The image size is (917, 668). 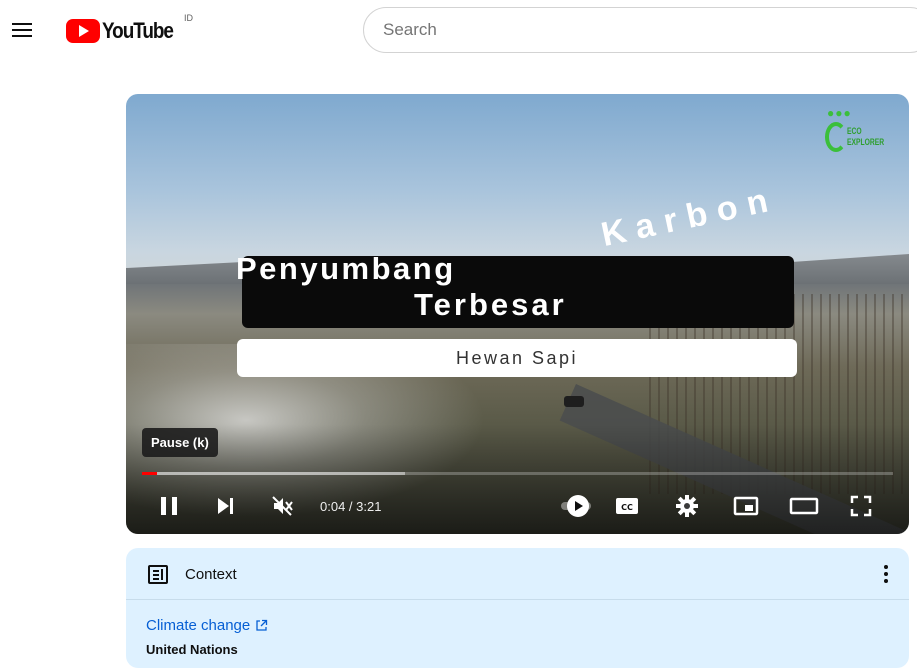 I want to click on progress-played, so click(x=150, y=473).